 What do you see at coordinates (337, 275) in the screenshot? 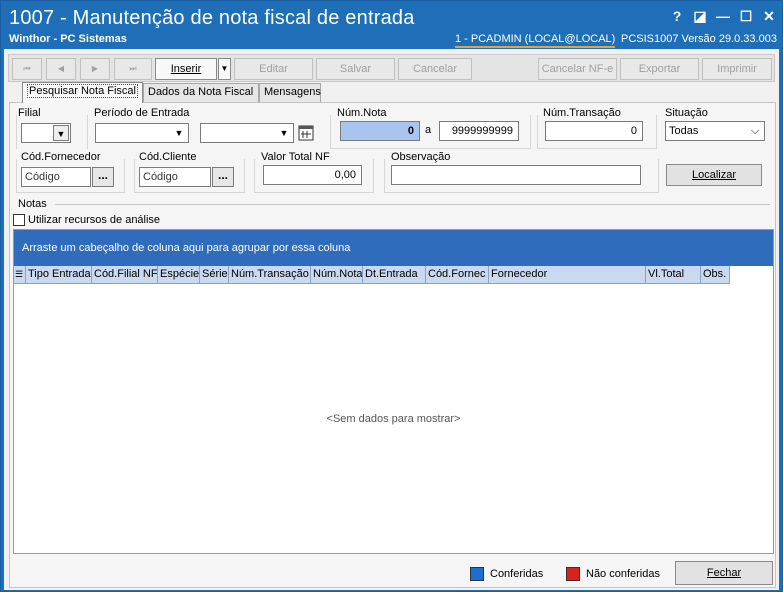
I see `col-num-nota: Núm.Nota` at bounding box center [337, 275].